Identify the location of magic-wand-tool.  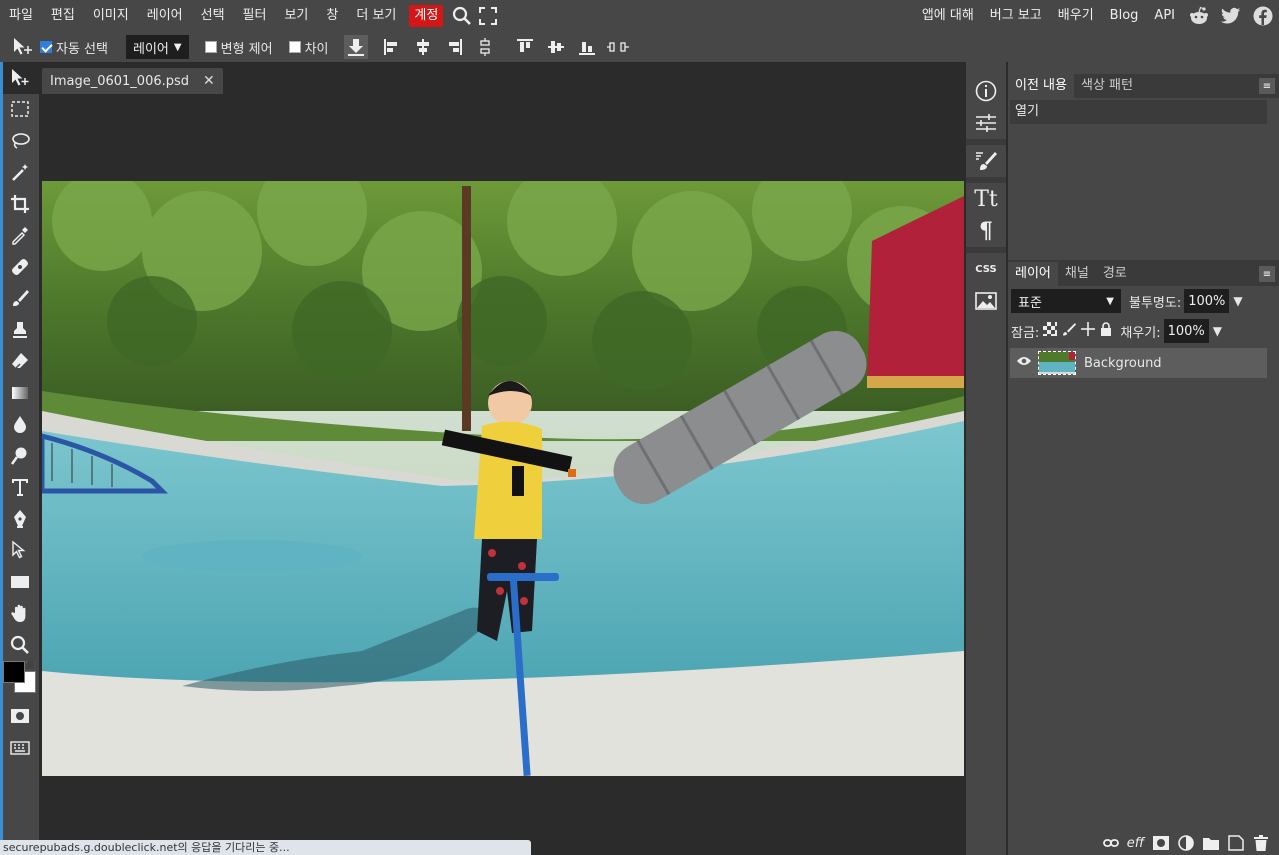
(19, 173).